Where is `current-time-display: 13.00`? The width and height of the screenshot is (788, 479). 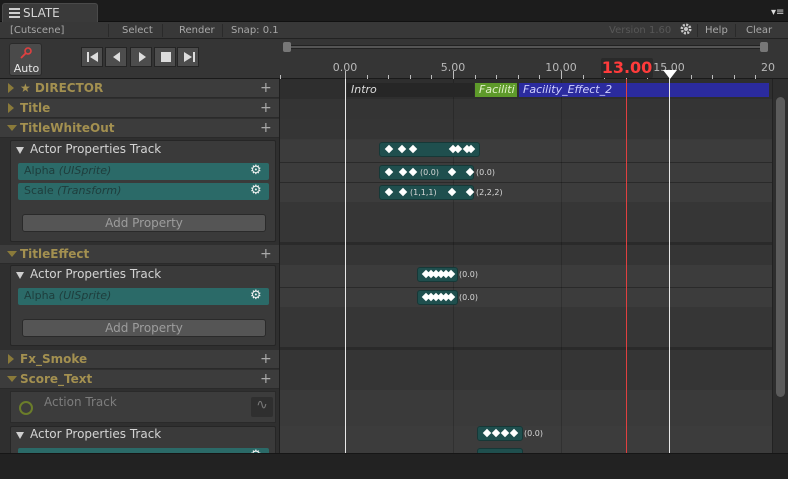 current-time-display: 13.00 is located at coordinates (627, 68).